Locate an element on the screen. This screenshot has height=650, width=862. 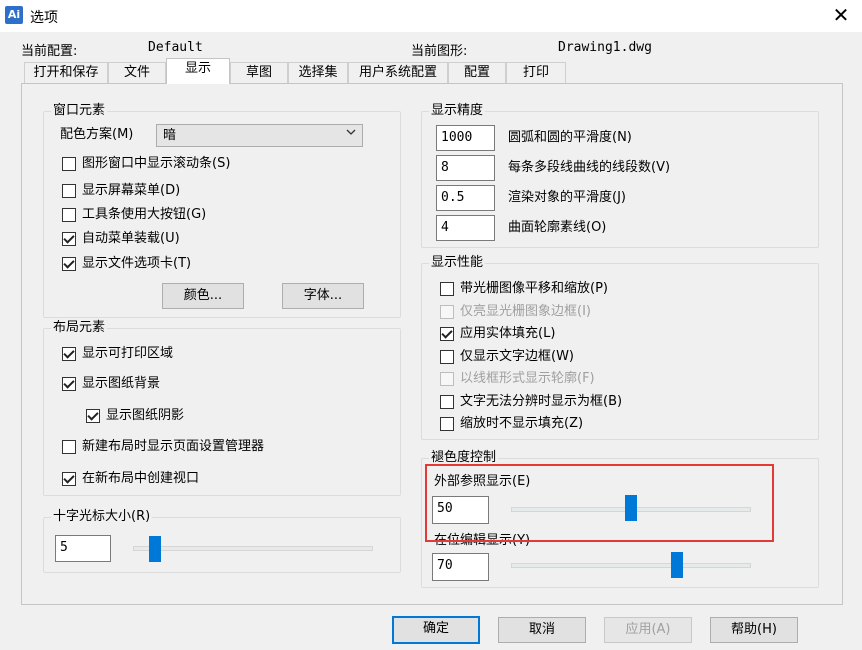
display-resolution-title: 显示精度 is located at coordinates (457, 111).